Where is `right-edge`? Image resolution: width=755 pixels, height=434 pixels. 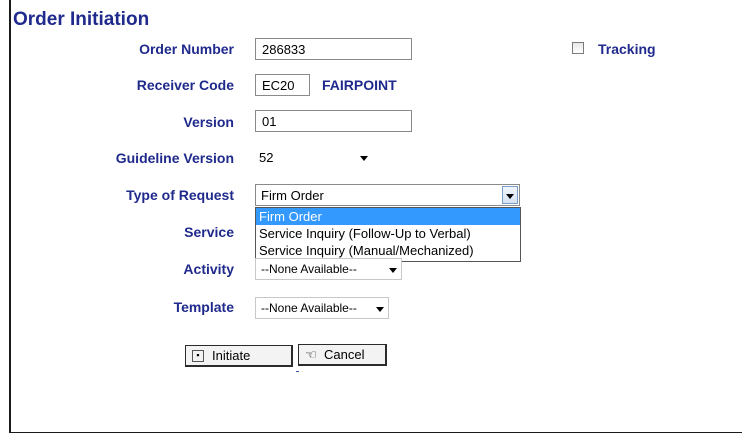
right-edge is located at coordinates (748, 217).